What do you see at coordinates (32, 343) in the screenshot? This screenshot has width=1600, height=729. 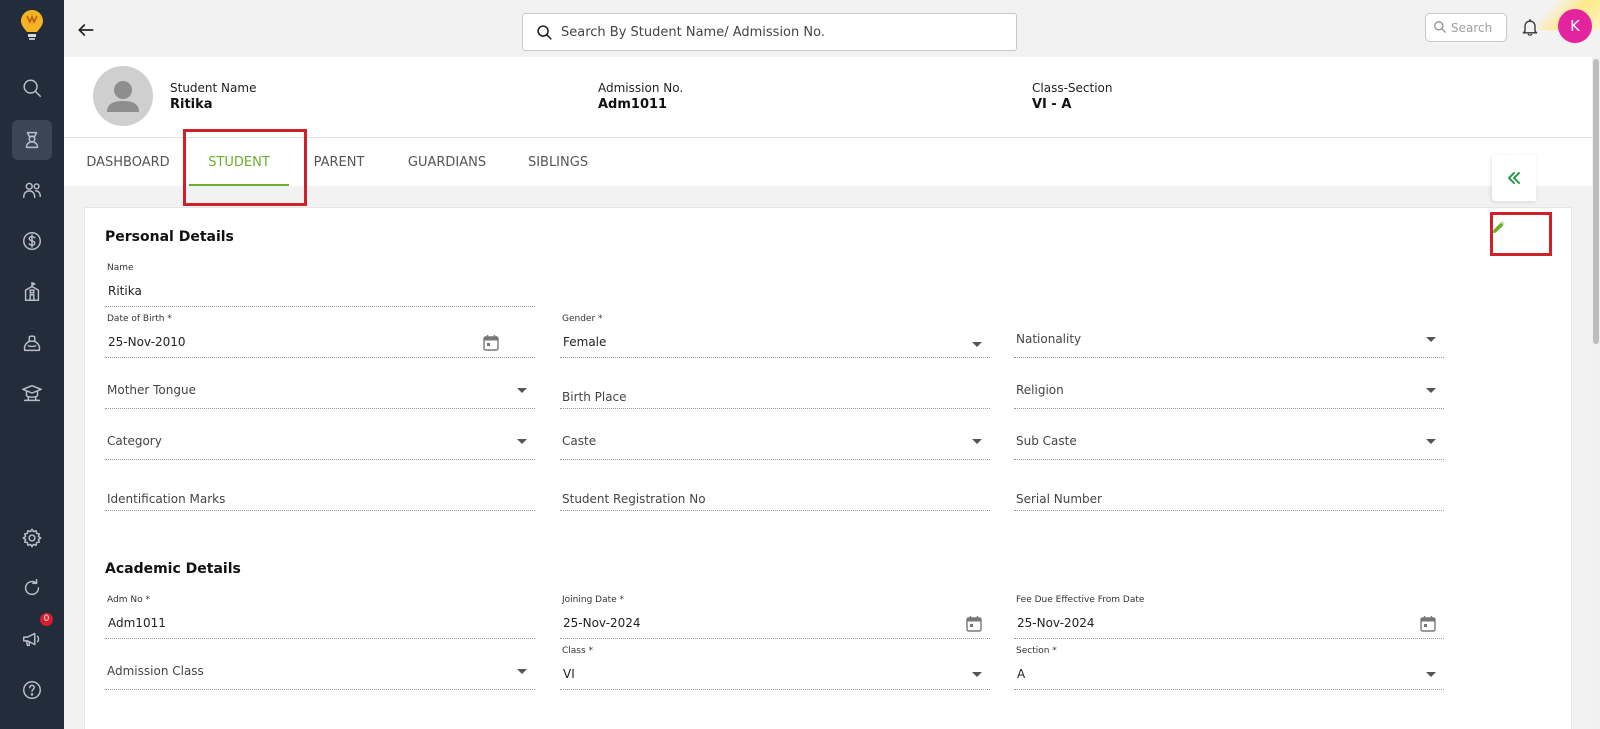 I see `sidebar-bag-icon` at bounding box center [32, 343].